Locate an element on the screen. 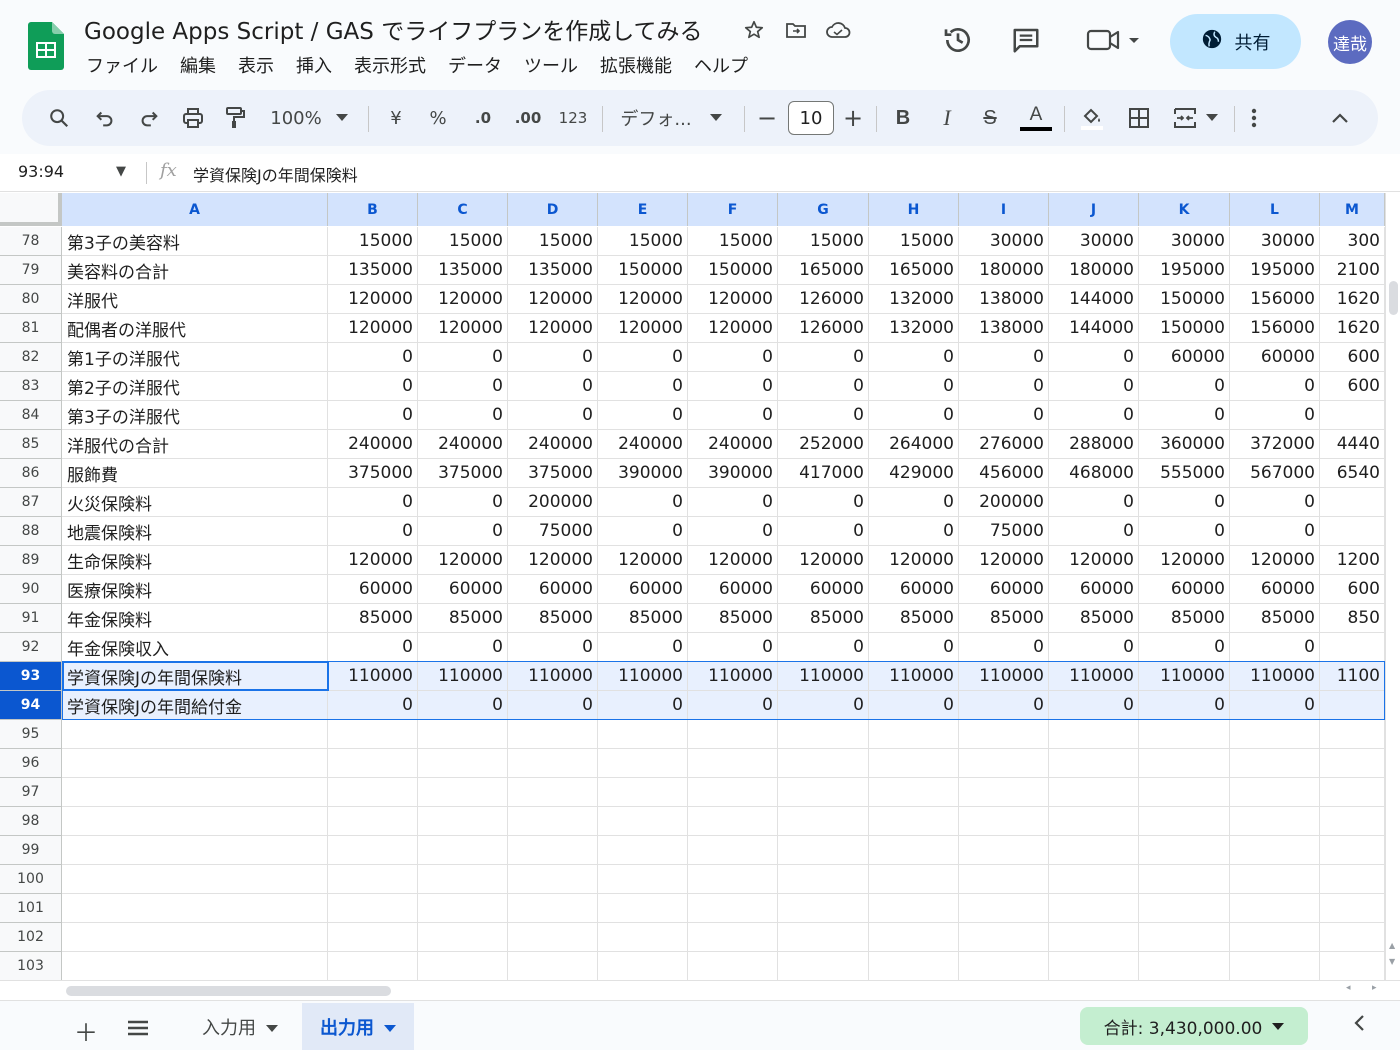 The image size is (1400, 1050). name-box-chevron-down-icon: ▼ is located at coordinates (121, 171).